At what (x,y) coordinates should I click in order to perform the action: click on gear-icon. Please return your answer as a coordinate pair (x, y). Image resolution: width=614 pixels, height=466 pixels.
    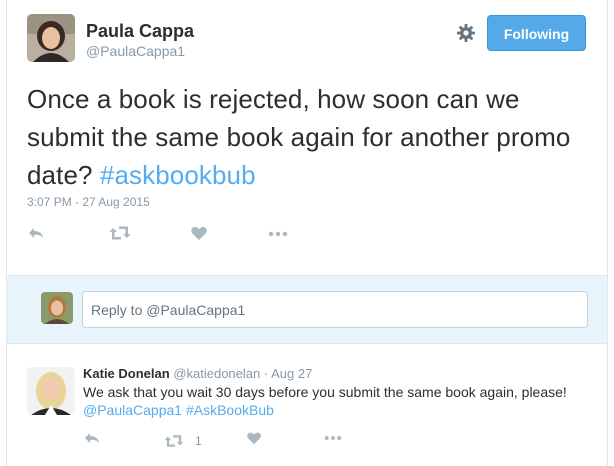
    Looking at the image, I should click on (466, 33).